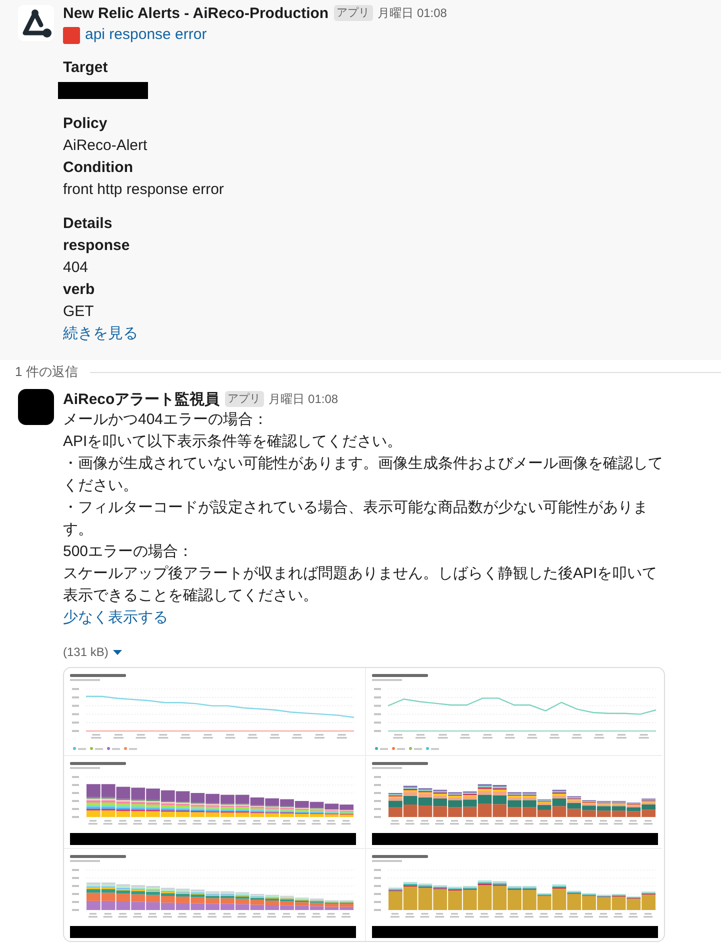 This screenshot has width=721, height=945. Describe the element at coordinates (78, 312) in the screenshot. I see `field-value: GET` at that location.